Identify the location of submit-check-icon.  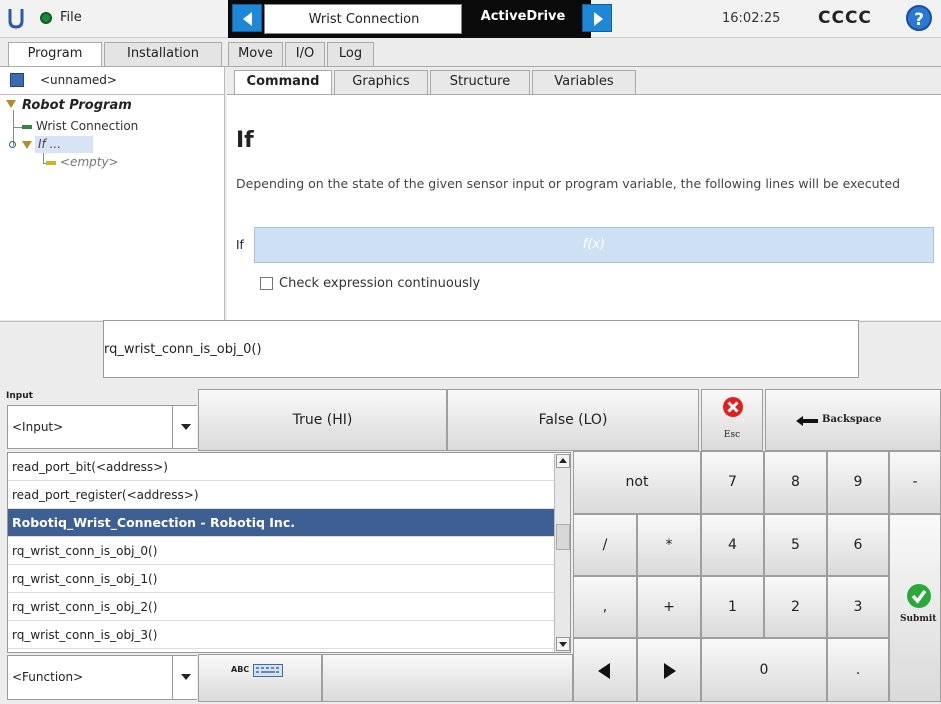
(919, 596).